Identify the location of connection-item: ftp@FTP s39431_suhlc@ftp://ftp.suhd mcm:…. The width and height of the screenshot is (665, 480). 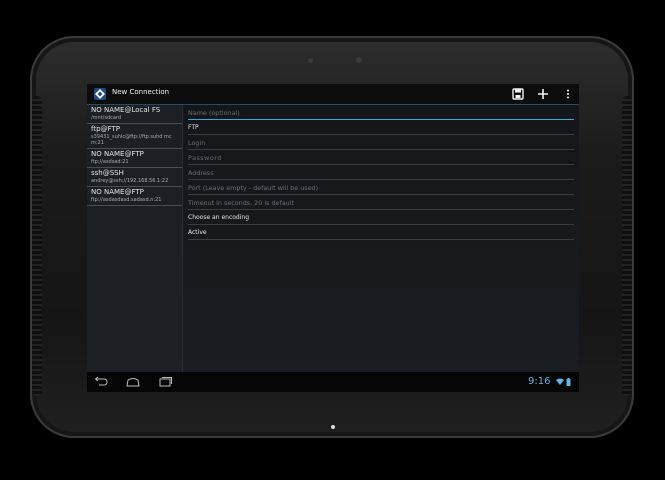
(134, 136).